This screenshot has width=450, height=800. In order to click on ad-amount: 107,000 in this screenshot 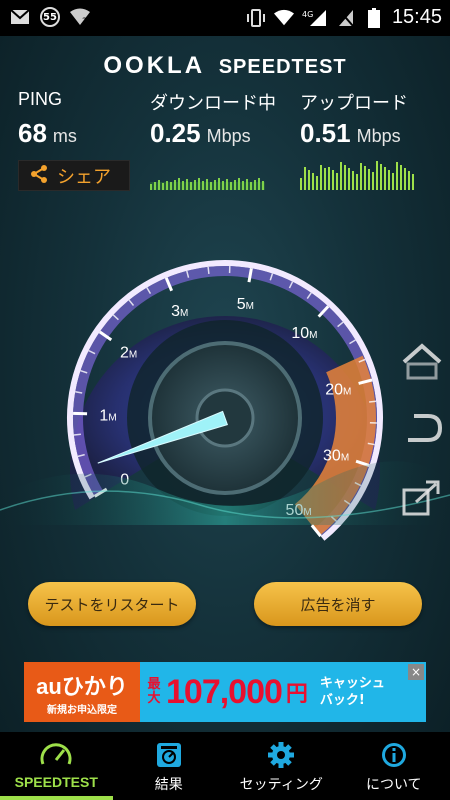, I will do `click(224, 691)`.